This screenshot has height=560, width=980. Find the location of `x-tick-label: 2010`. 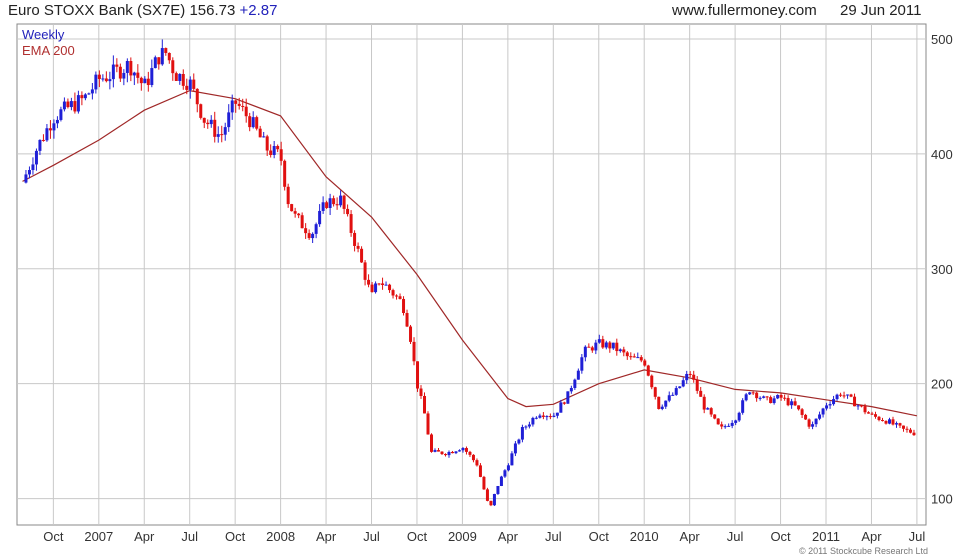

x-tick-label: 2010 is located at coordinates (644, 536).